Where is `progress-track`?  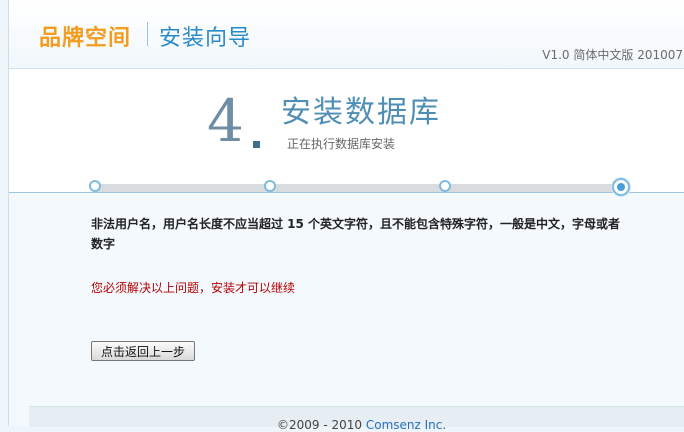
progress-track is located at coordinates (359, 188).